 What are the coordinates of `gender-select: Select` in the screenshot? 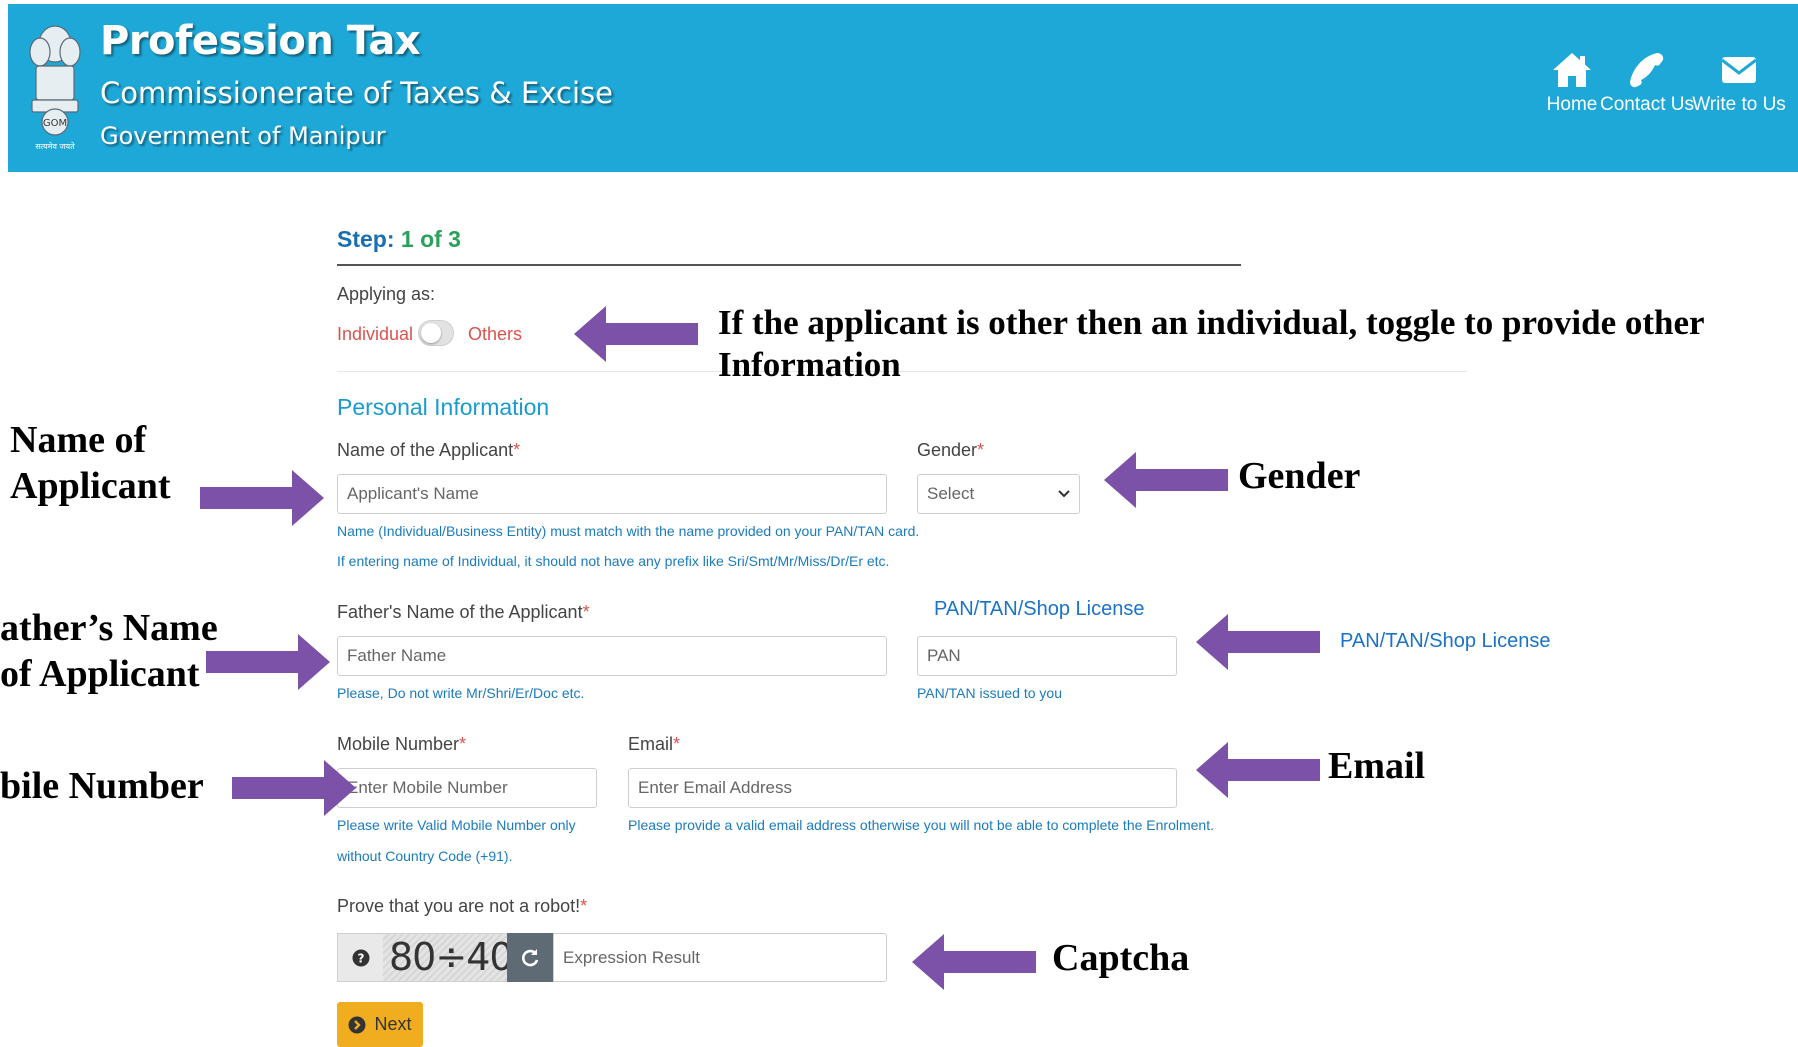 It's located at (998, 494).